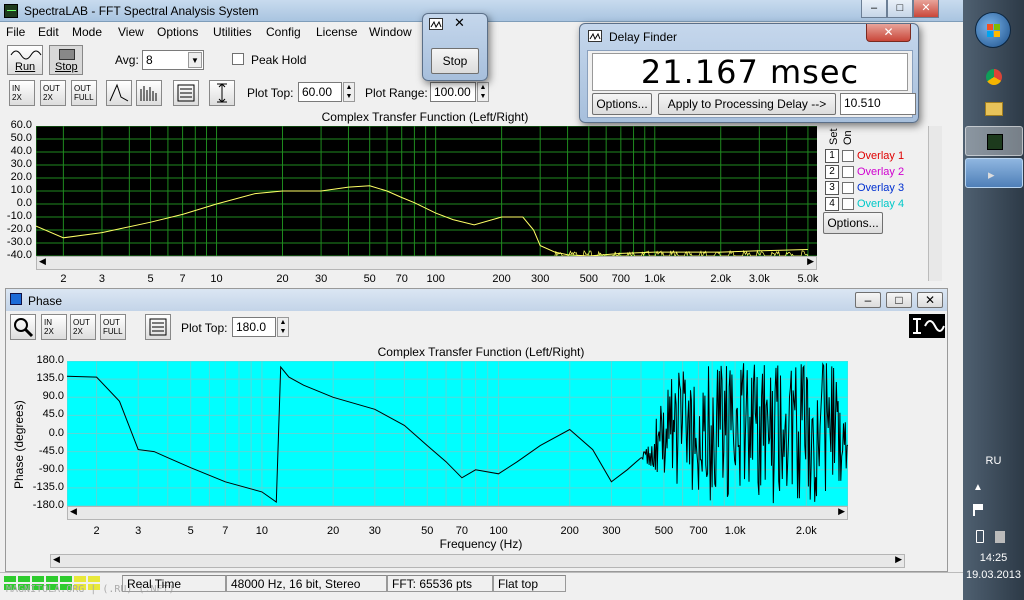 The image size is (1024, 600). What do you see at coordinates (349, 92) in the screenshot?
I see `plot-top-spinner: ▲ ▼` at bounding box center [349, 92].